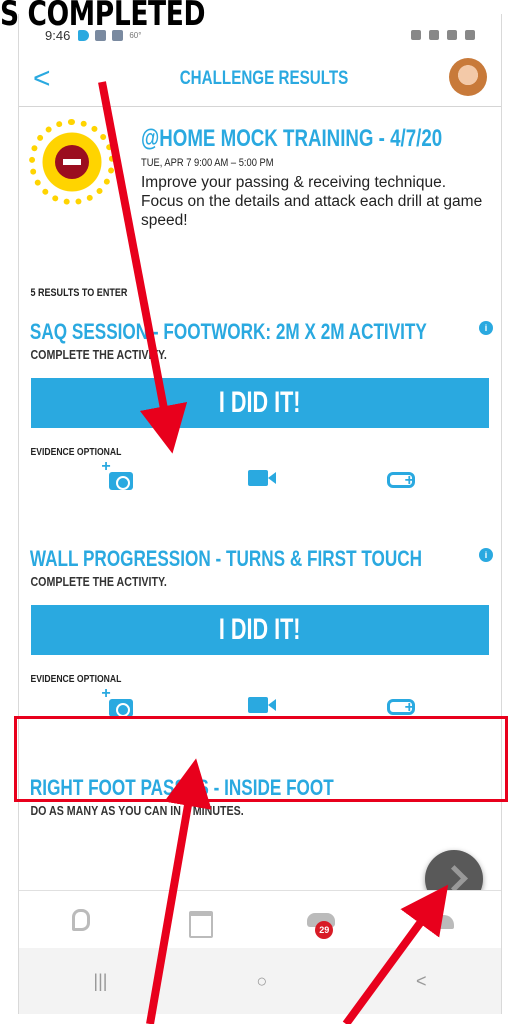 The image size is (508, 1024). Describe the element at coordinates (200, 922) in the screenshot. I see `calendar-nav-icon` at that location.